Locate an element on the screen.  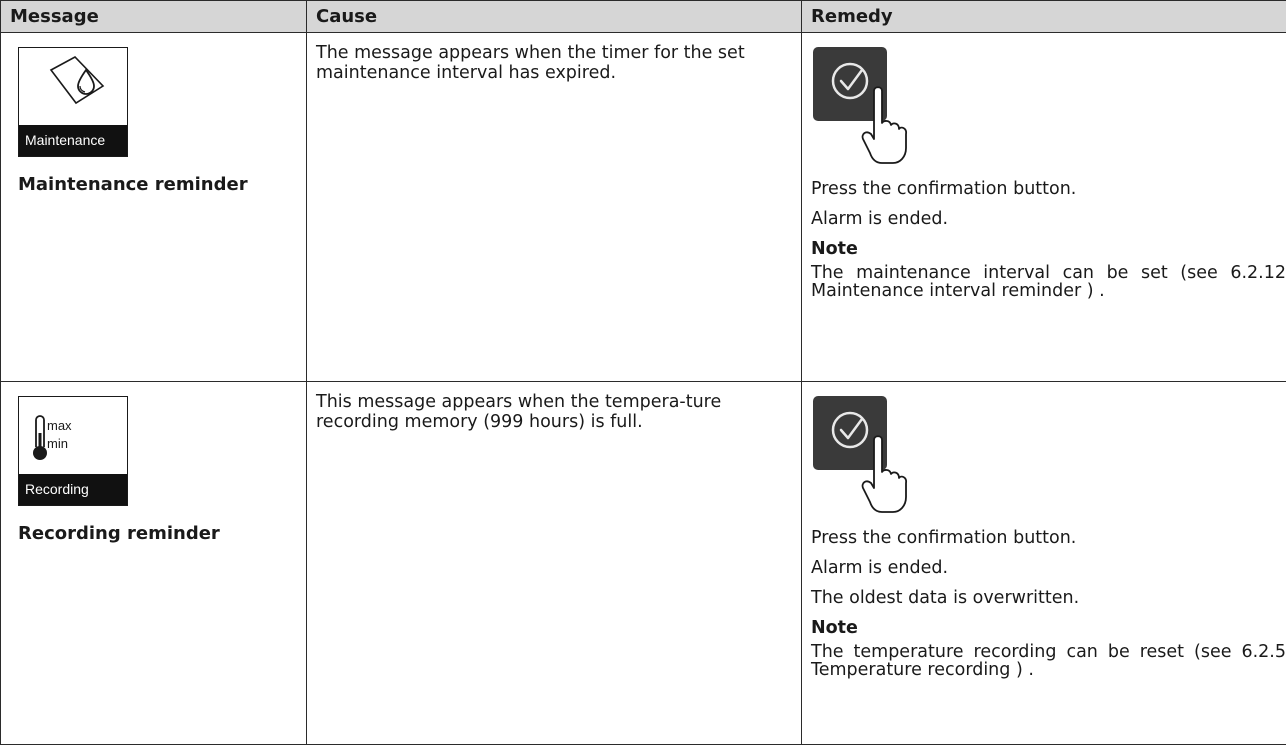
maintenance-drop-icon is located at coordinates (73, 87).